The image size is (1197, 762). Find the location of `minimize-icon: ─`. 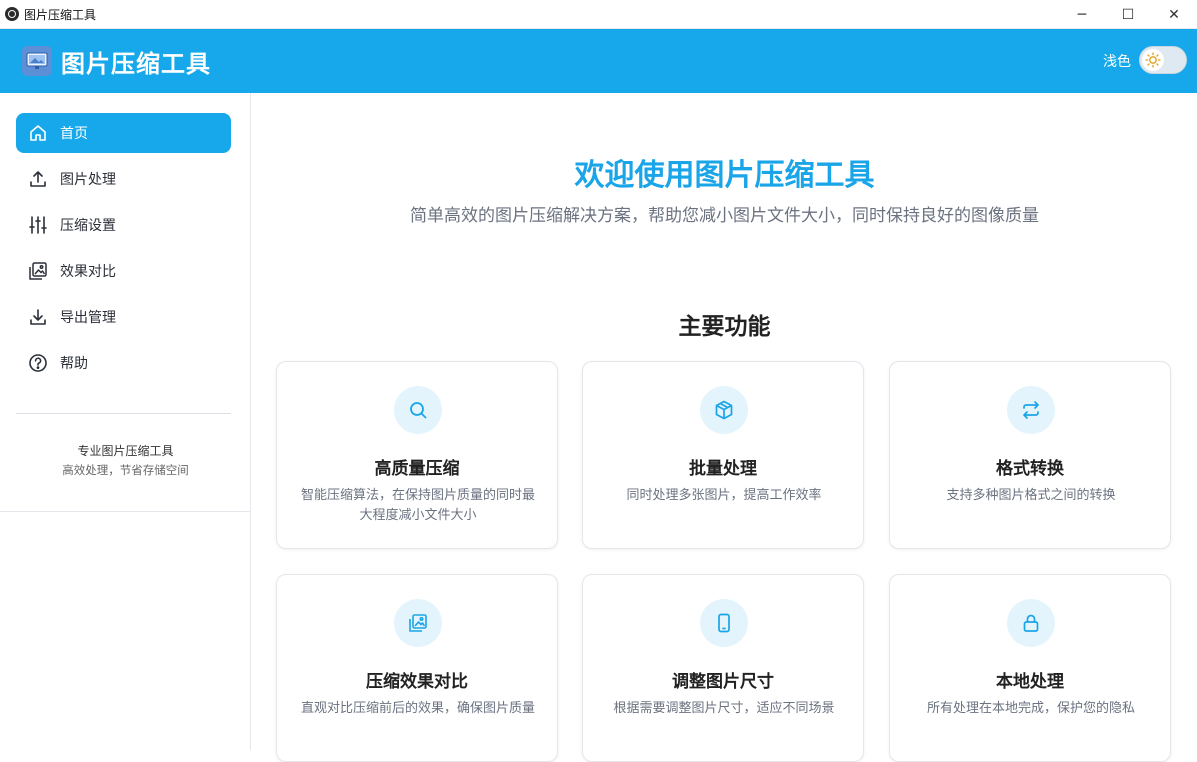

minimize-icon: ─ is located at coordinates (1082, 14).